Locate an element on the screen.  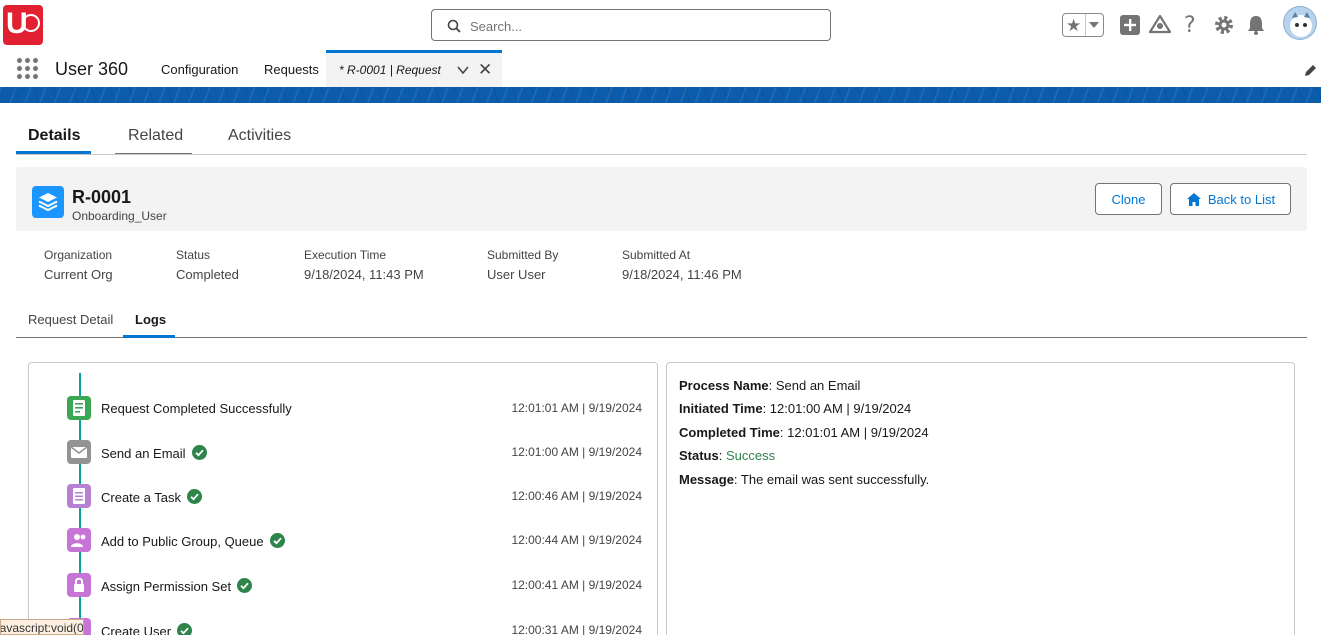
avatar-icon is located at coordinates (1301, 24).